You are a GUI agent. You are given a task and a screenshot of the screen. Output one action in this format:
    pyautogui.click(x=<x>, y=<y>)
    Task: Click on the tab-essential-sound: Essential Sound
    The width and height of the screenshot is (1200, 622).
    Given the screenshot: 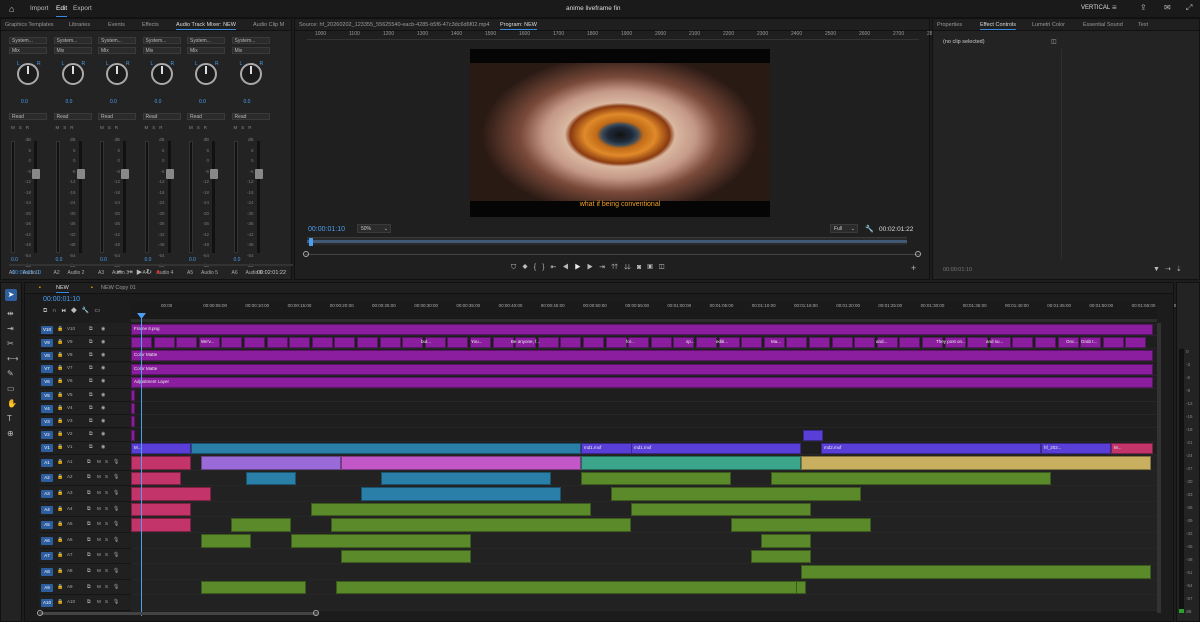 What is the action you would take?
    pyautogui.click(x=1103, y=25)
    